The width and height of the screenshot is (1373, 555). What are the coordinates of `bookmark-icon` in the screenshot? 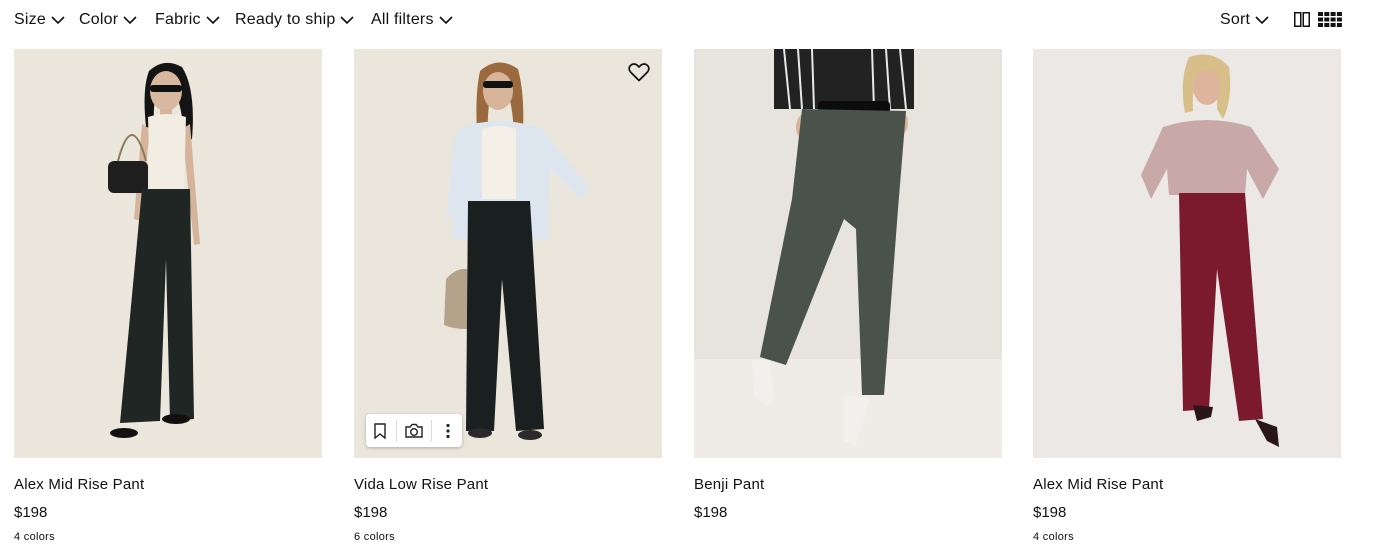 It's located at (380, 430).